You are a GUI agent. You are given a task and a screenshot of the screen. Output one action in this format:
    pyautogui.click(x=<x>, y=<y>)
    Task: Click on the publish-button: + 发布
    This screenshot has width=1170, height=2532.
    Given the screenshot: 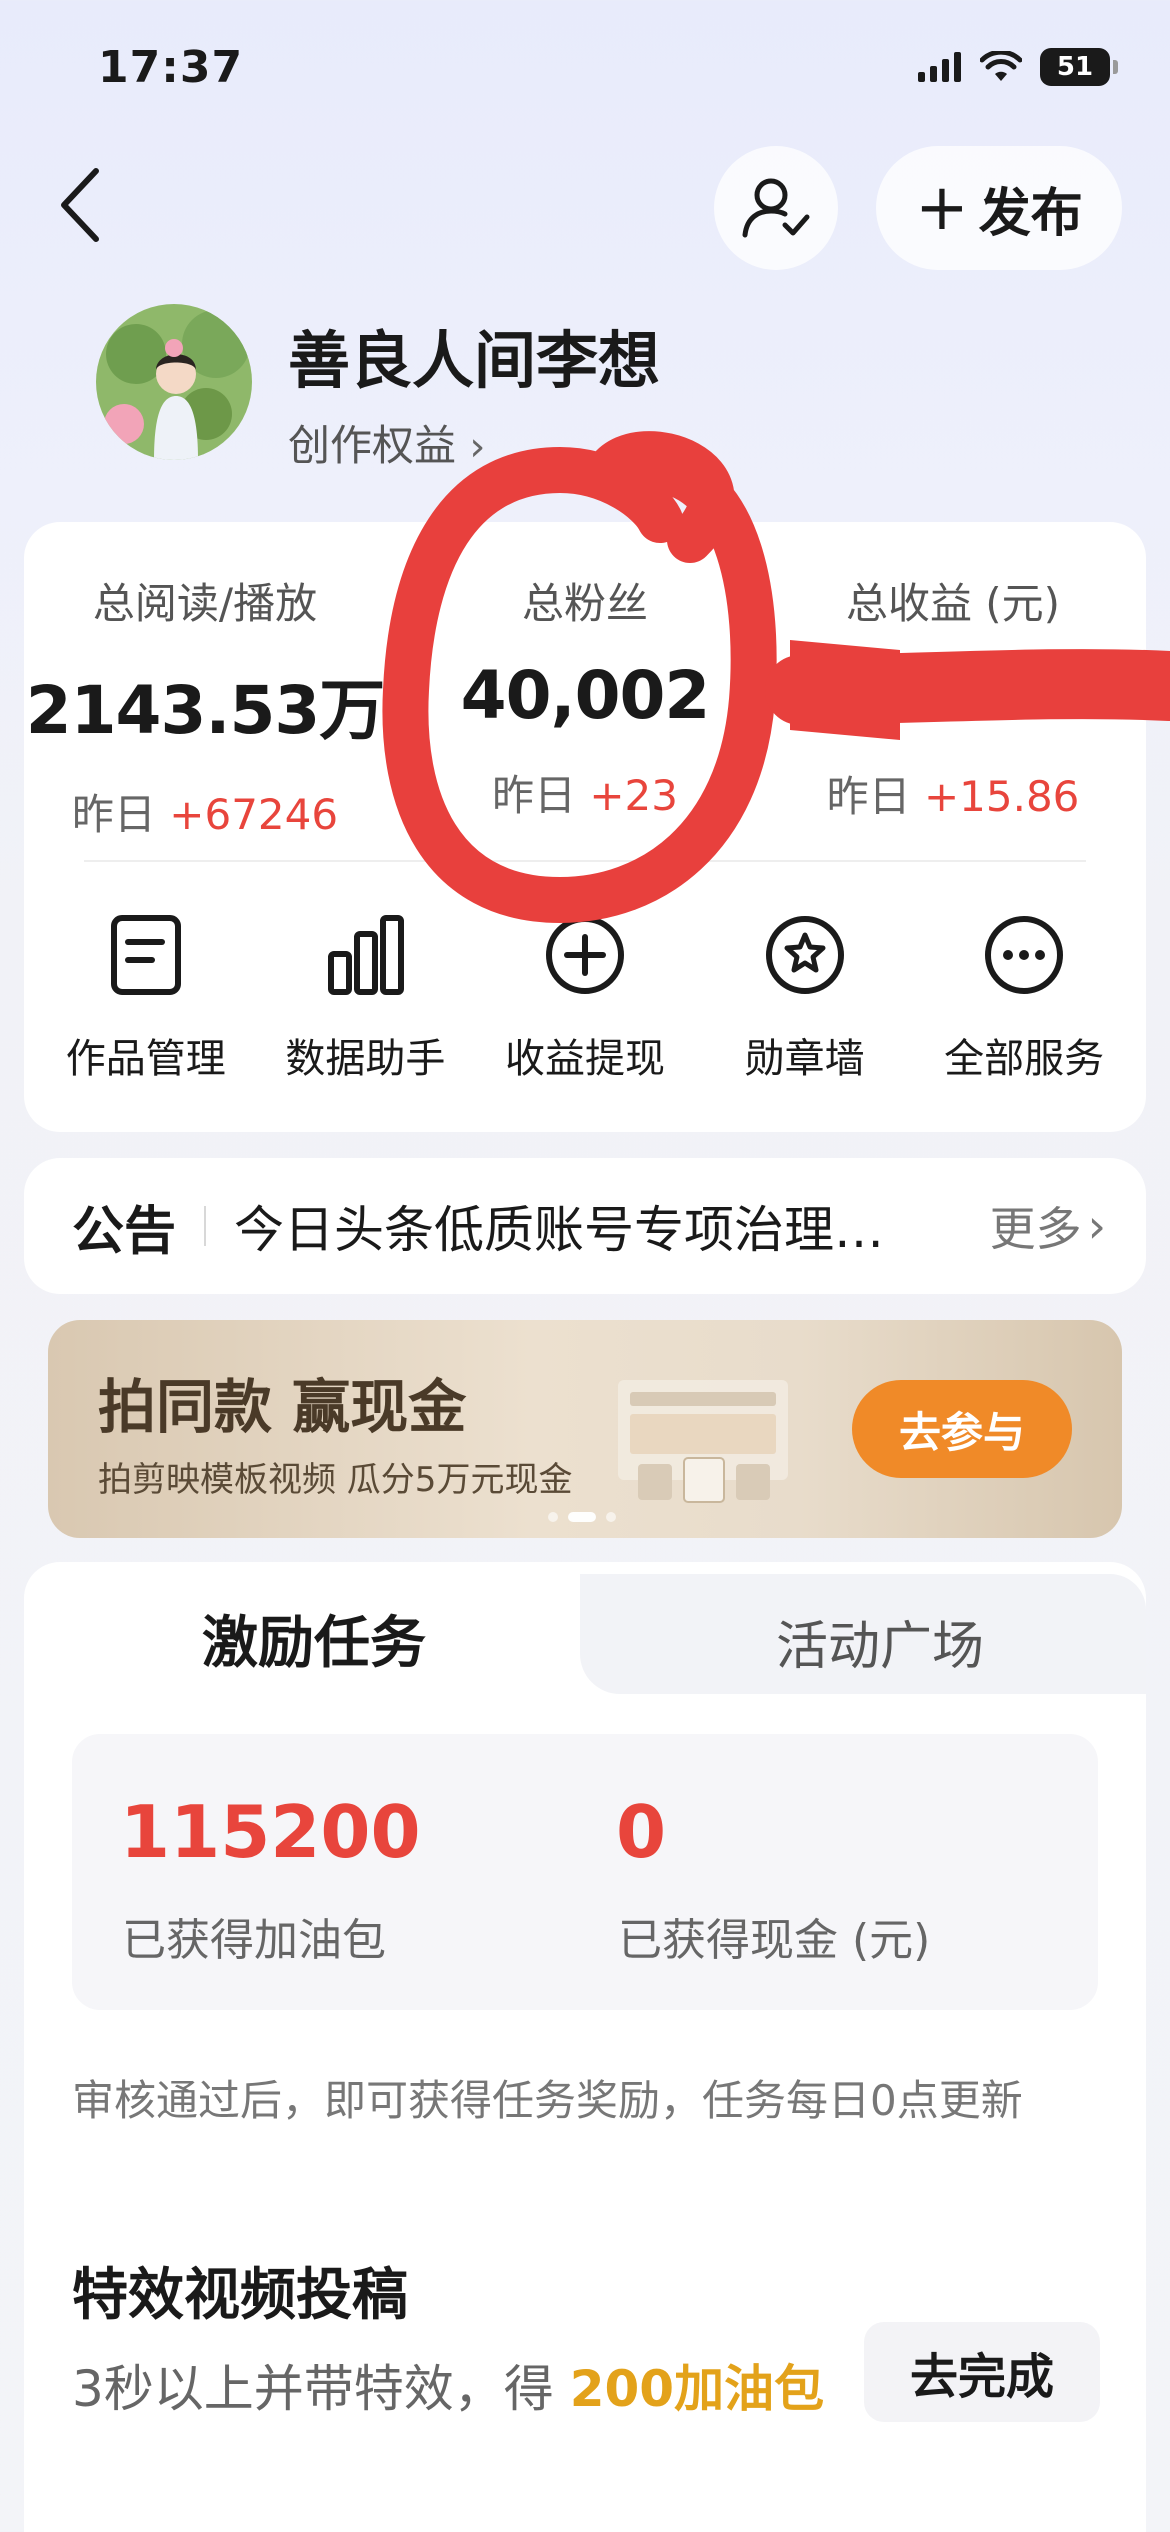 What is the action you would take?
    pyautogui.click(x=999, y=208)
    